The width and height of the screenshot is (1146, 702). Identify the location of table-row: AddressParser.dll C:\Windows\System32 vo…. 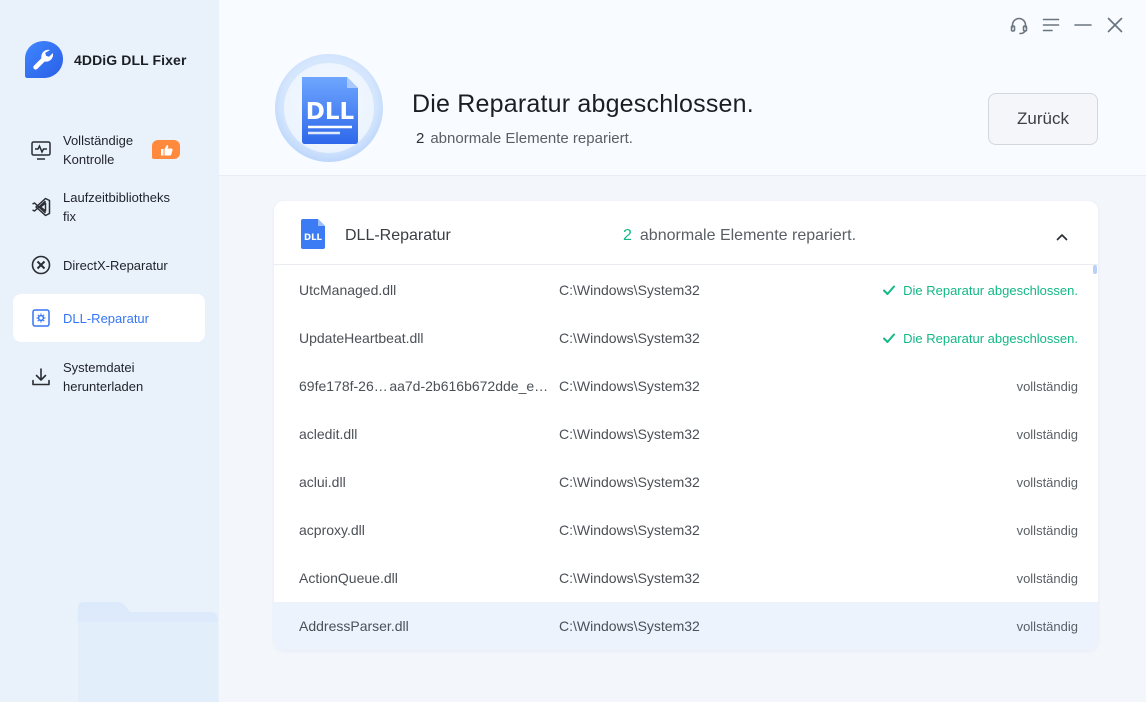
(686, 626).